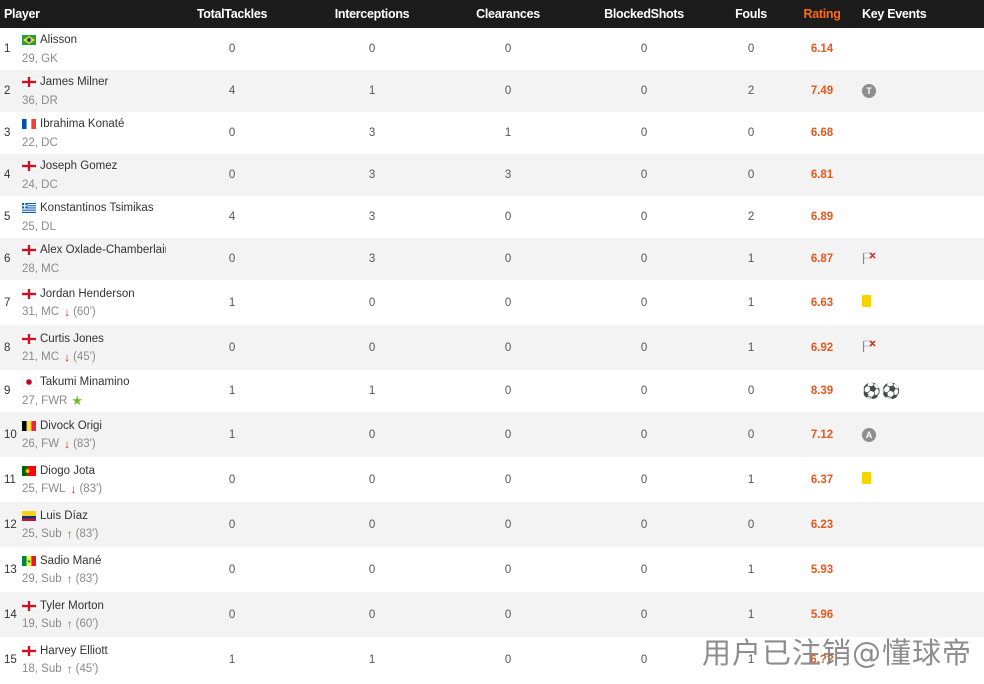 This screenshot has width=984, height=684. I want to click on player-cell: Konstantinos Tsimikas 25, DL, so click(94, 217).